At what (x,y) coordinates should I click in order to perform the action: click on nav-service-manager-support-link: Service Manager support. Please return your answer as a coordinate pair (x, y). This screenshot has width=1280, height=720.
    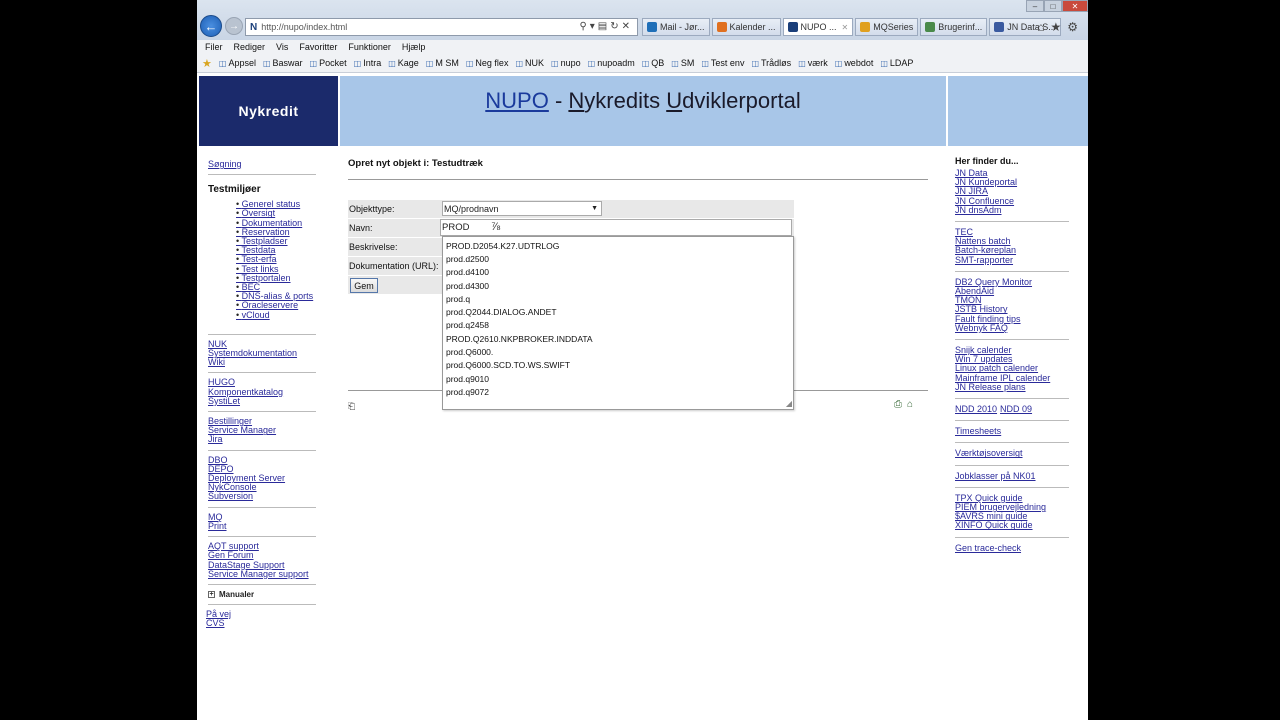
    Looking at the image, I should click on (264, 574).